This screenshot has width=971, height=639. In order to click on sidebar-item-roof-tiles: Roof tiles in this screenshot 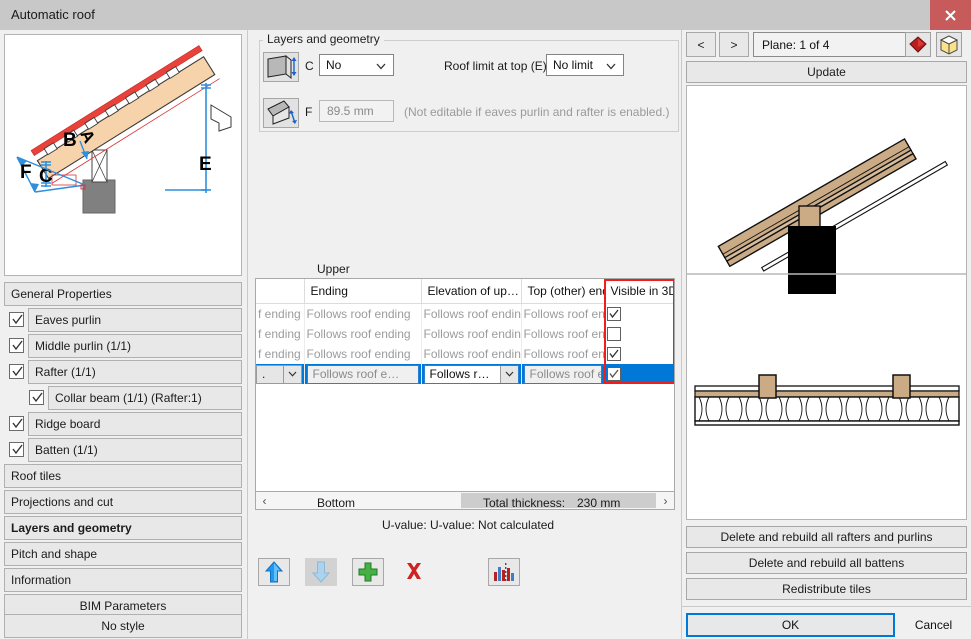, I will do `click(123, 476)`.